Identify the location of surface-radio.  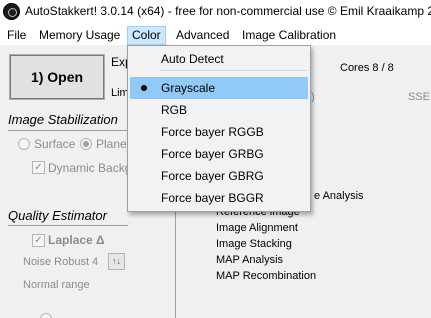
(24, 144).